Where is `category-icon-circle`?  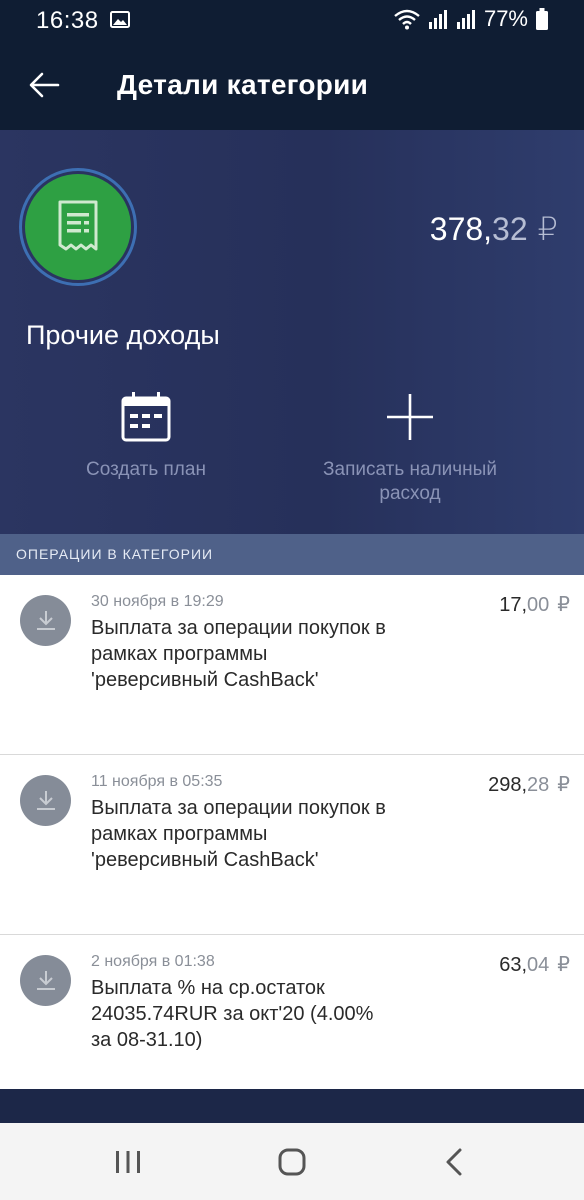
category-icon-circle is located at coordinates (78, 227).